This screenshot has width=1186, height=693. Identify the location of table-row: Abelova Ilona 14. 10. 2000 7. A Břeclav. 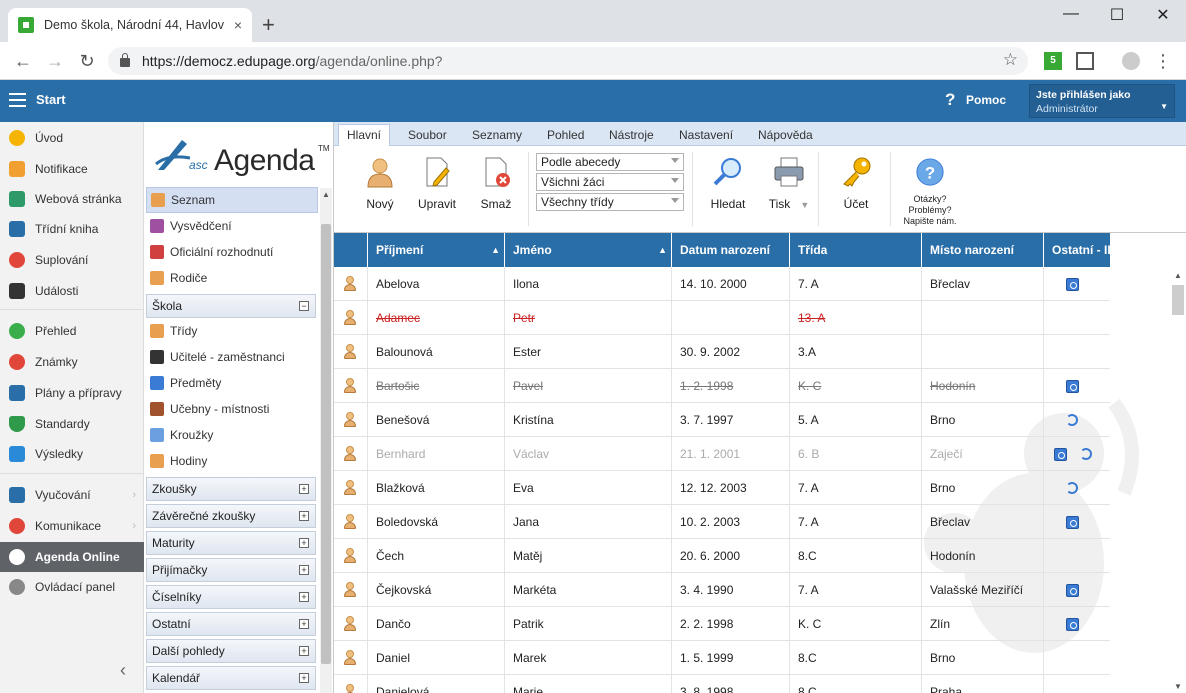
(722, 284).